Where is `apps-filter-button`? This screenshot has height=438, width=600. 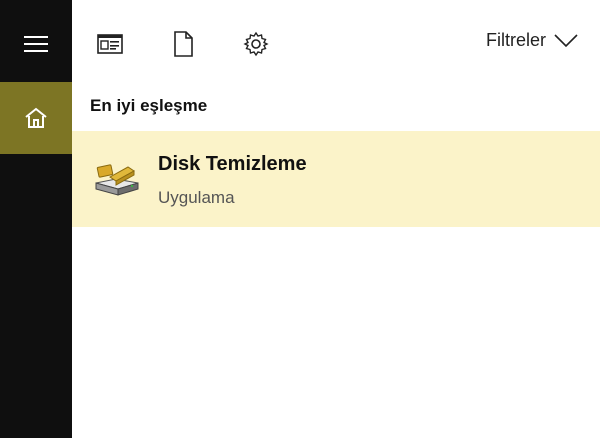
apps-filter-button is located at coordinates (110, 44).